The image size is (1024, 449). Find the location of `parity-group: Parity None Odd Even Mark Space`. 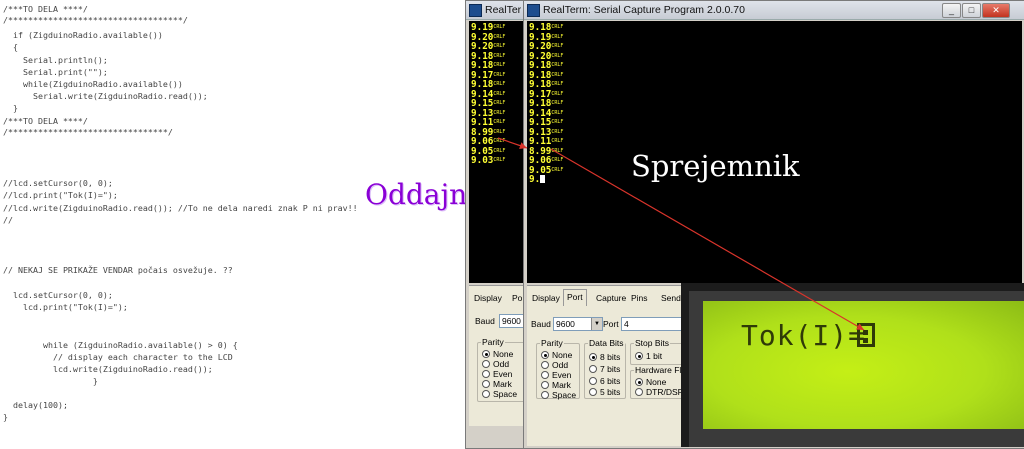

parity-group: Parity None Odd Even Mark Space is located at coordinates (558, 369).